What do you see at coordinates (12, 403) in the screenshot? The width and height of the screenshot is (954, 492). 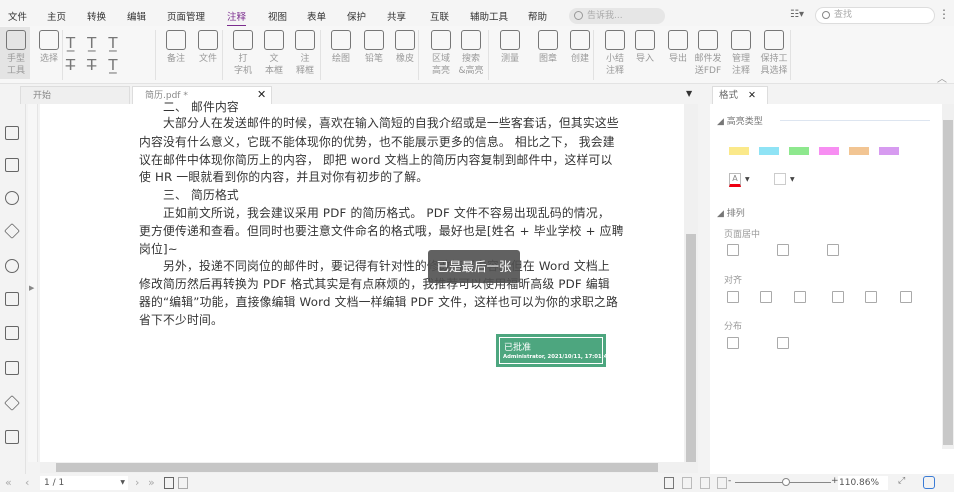 I see `pen-icon` at bounding box center [12, 403].